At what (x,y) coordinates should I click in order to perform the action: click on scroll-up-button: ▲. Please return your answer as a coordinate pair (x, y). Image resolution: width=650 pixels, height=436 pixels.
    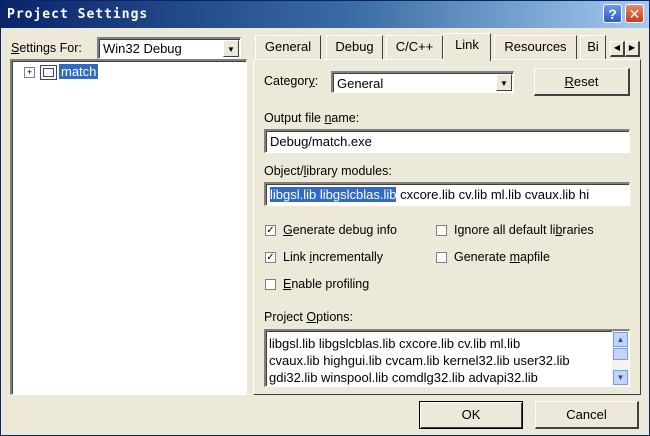
    Looking at the image, I should click on (620, 339).